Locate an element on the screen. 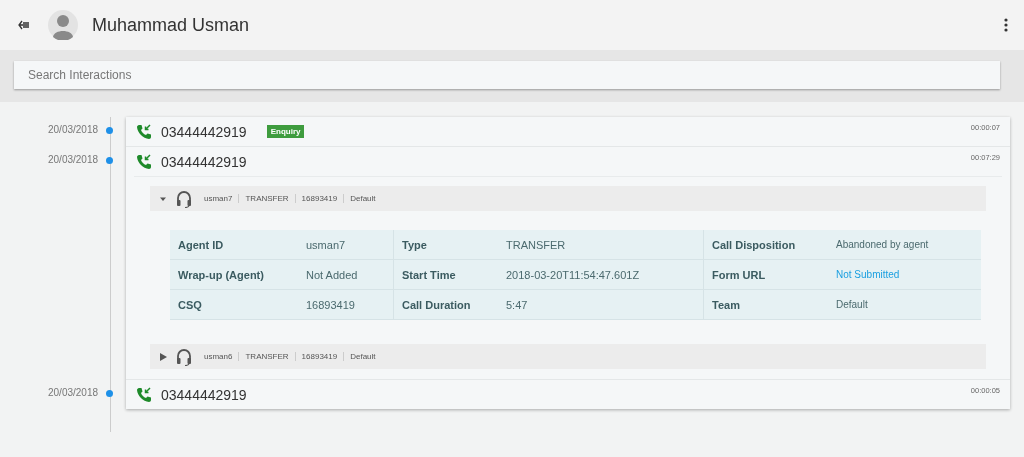  field-label: Start Time is located at coordinates (445, 275).